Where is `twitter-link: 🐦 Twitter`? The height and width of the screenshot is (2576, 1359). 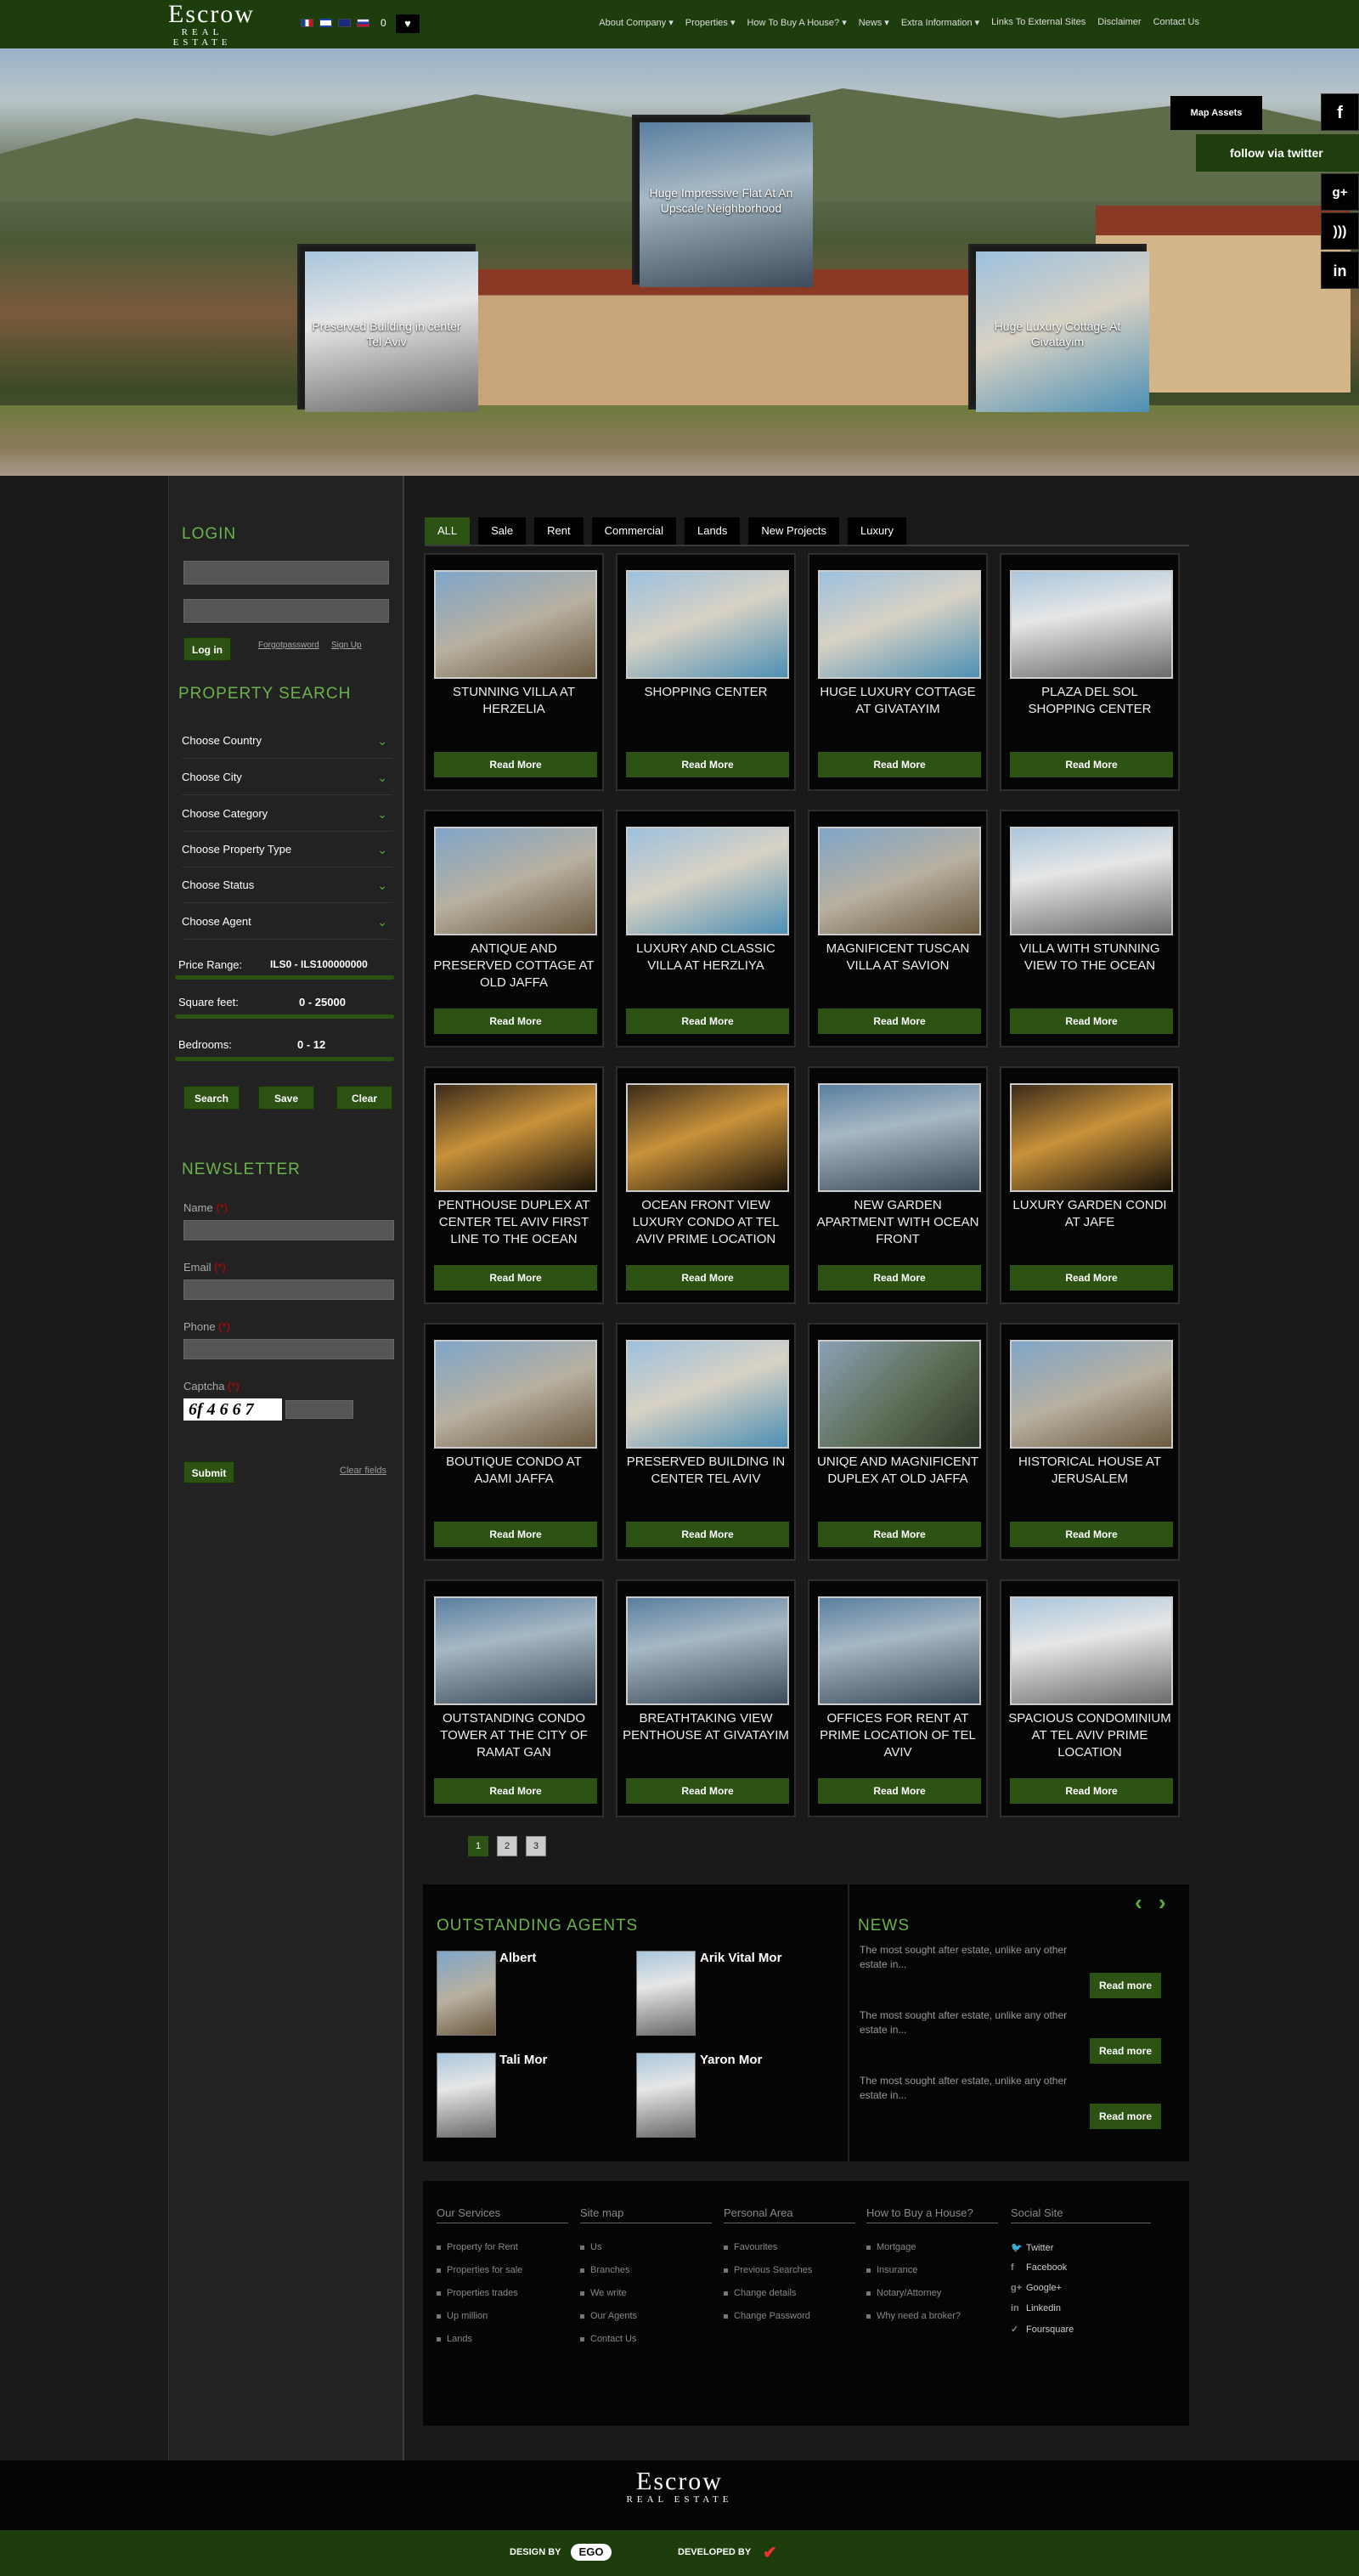 twitter-link: 🐦 Twitter is located at coordinates (1081, 2248).